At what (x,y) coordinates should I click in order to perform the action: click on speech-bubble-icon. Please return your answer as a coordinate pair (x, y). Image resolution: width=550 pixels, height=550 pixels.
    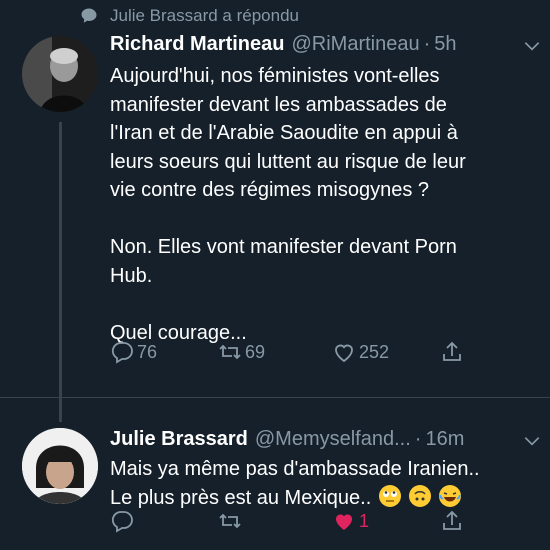
    Looking at the image, I should click on (89, 15).